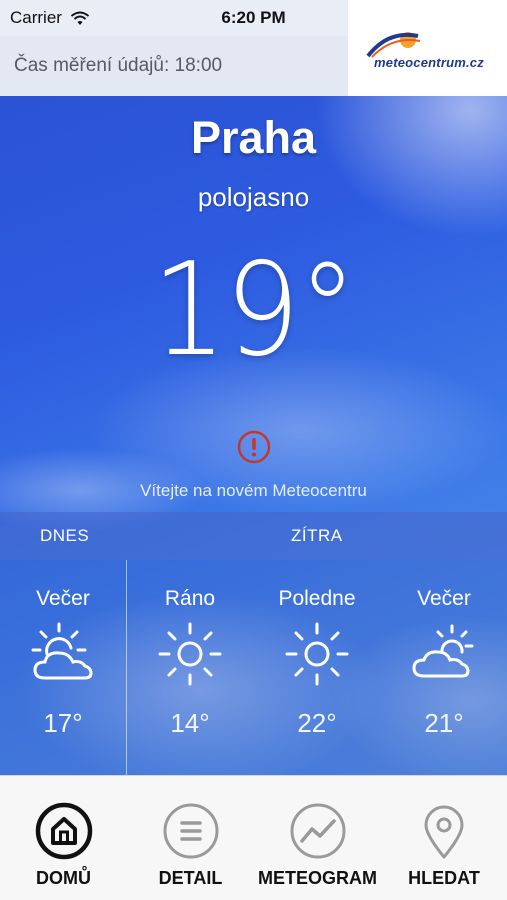 The image size is (507, 900). I want to click on logo-text: meteocentrum.cz, so click(429, 62).